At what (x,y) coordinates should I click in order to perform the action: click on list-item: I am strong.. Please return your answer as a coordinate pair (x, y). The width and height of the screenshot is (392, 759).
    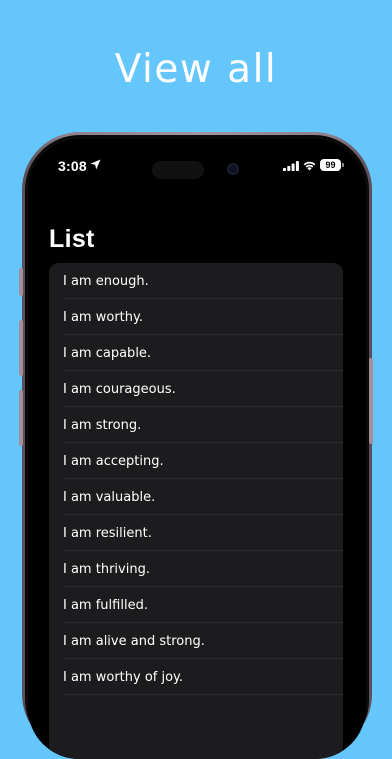
    Looking at the image, I should click on (196, 425).